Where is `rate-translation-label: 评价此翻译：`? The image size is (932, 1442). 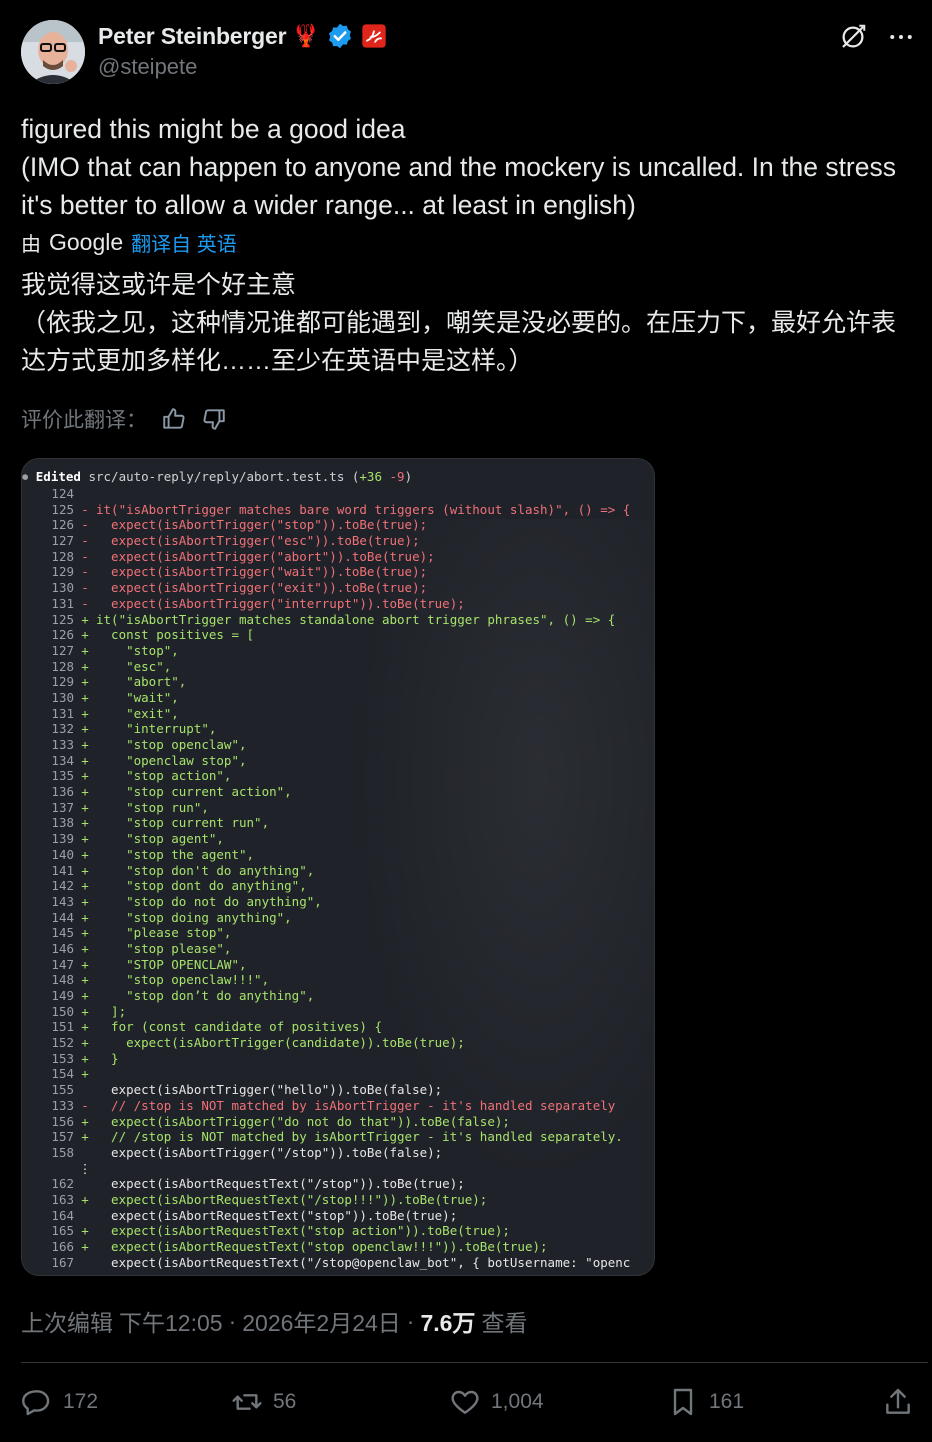 rate-translation-label: 评价此翻译： is located at coordinates (84, 420).